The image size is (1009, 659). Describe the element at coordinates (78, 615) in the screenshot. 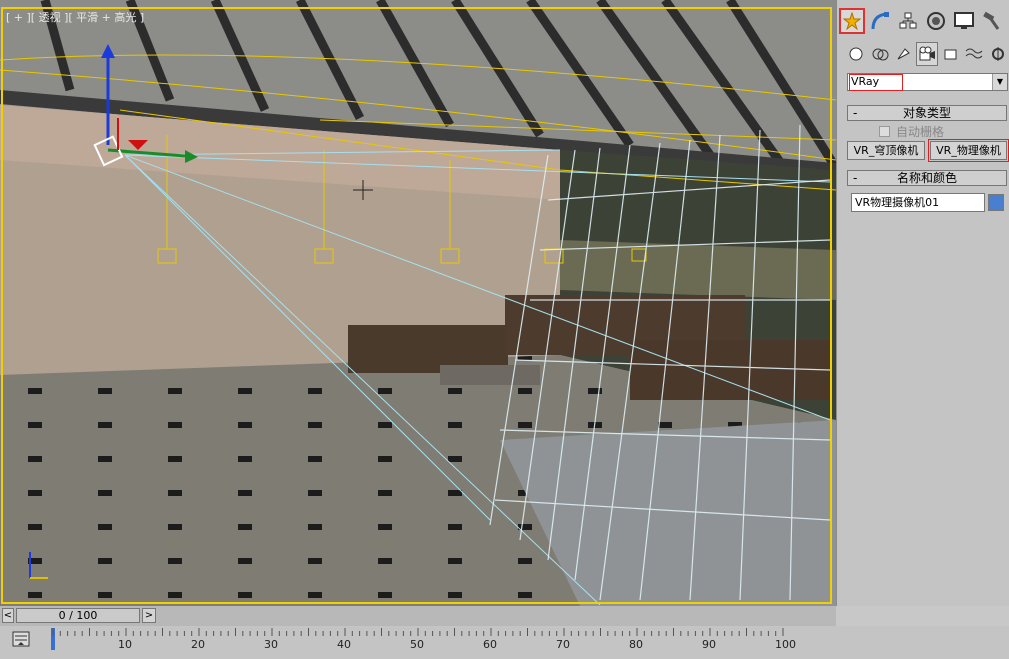

I see `time-slider: 0 / 100` at that location.